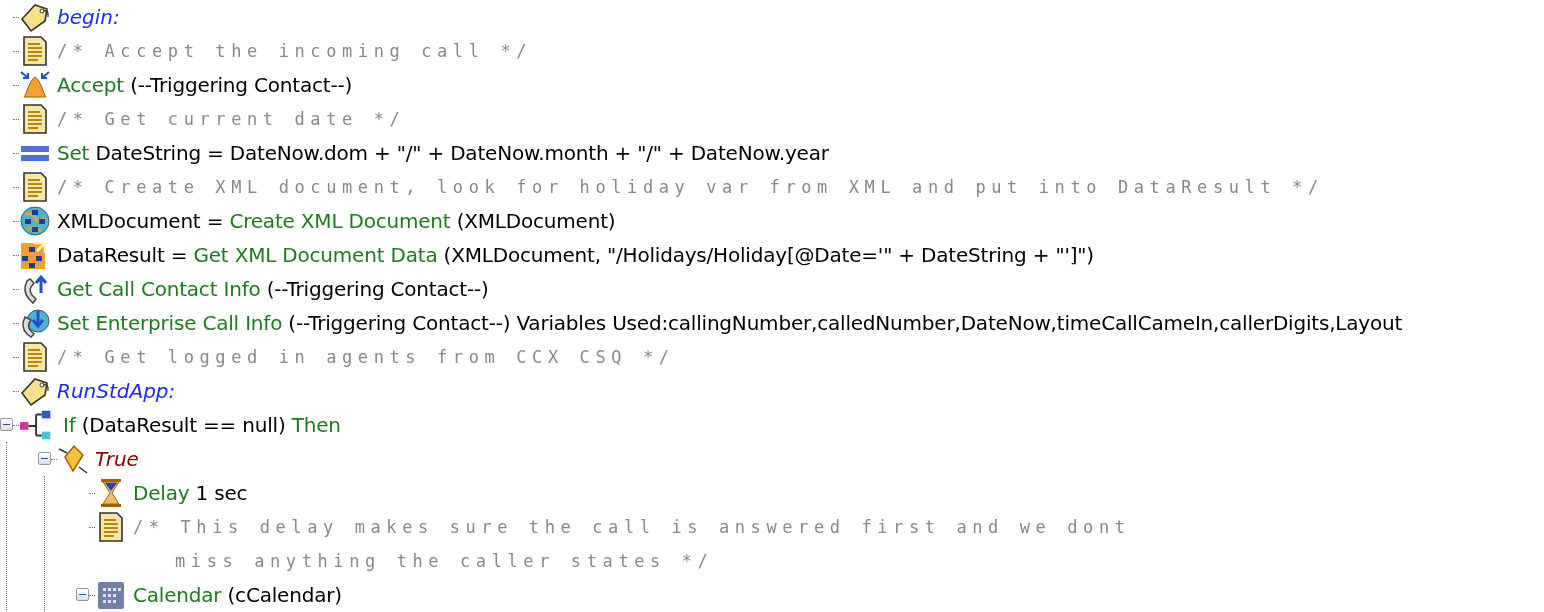 The width and height of the screenshot is (1544, 612). Describe the element at coordinates (295, 51) in the screenshot. I see `comment-text: /* Accept the incoming call */` at that location.